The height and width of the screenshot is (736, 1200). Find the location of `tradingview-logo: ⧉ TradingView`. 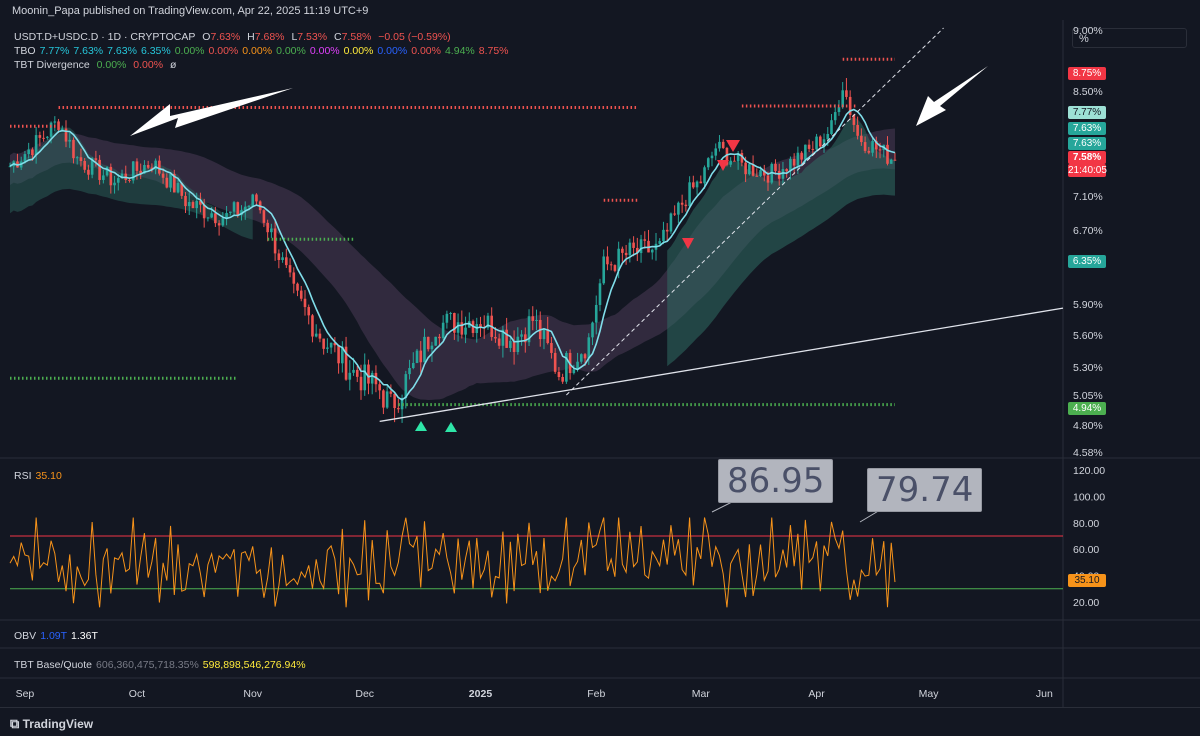

tradingview-logo: ⧉ TradingView is located at coordinates (51, 724).